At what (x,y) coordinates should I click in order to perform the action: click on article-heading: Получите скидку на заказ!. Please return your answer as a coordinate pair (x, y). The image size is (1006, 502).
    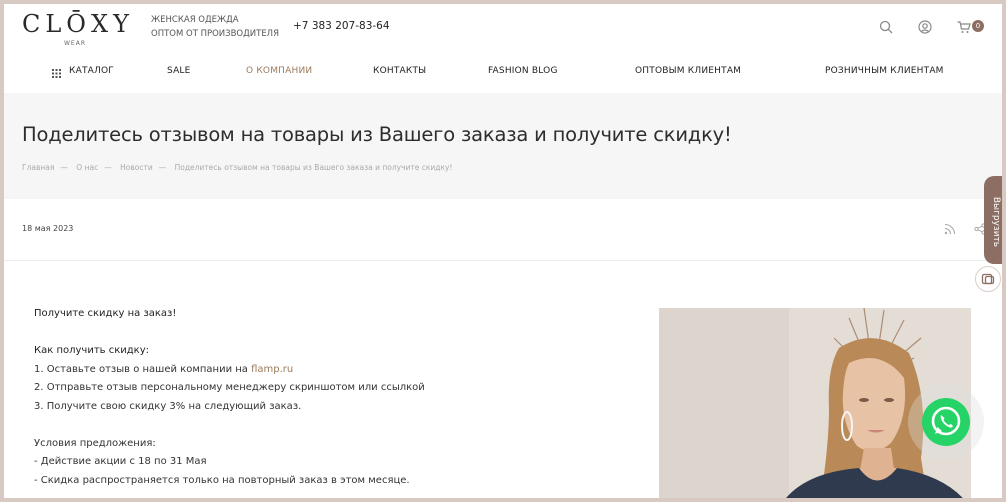
    Looking at the image, I should click on (105, 313).